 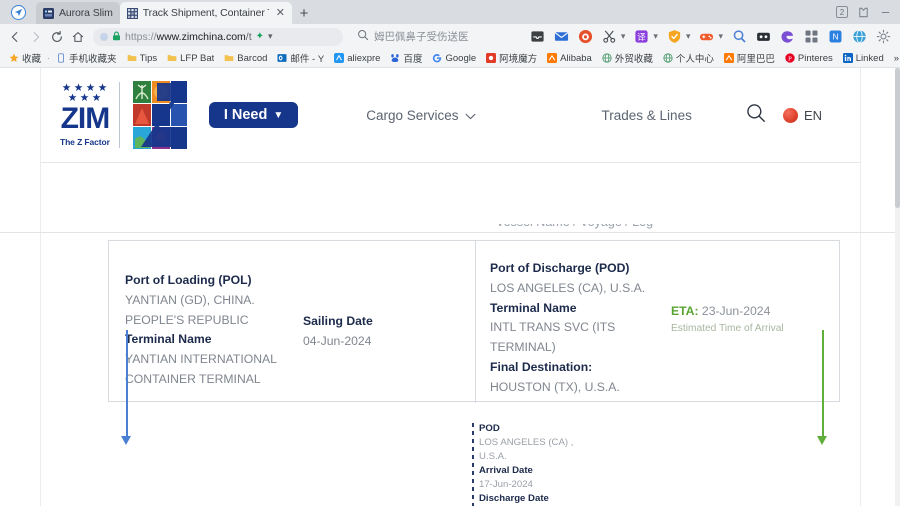 I want to click on weibo-icon, so click(x=585, y=36).